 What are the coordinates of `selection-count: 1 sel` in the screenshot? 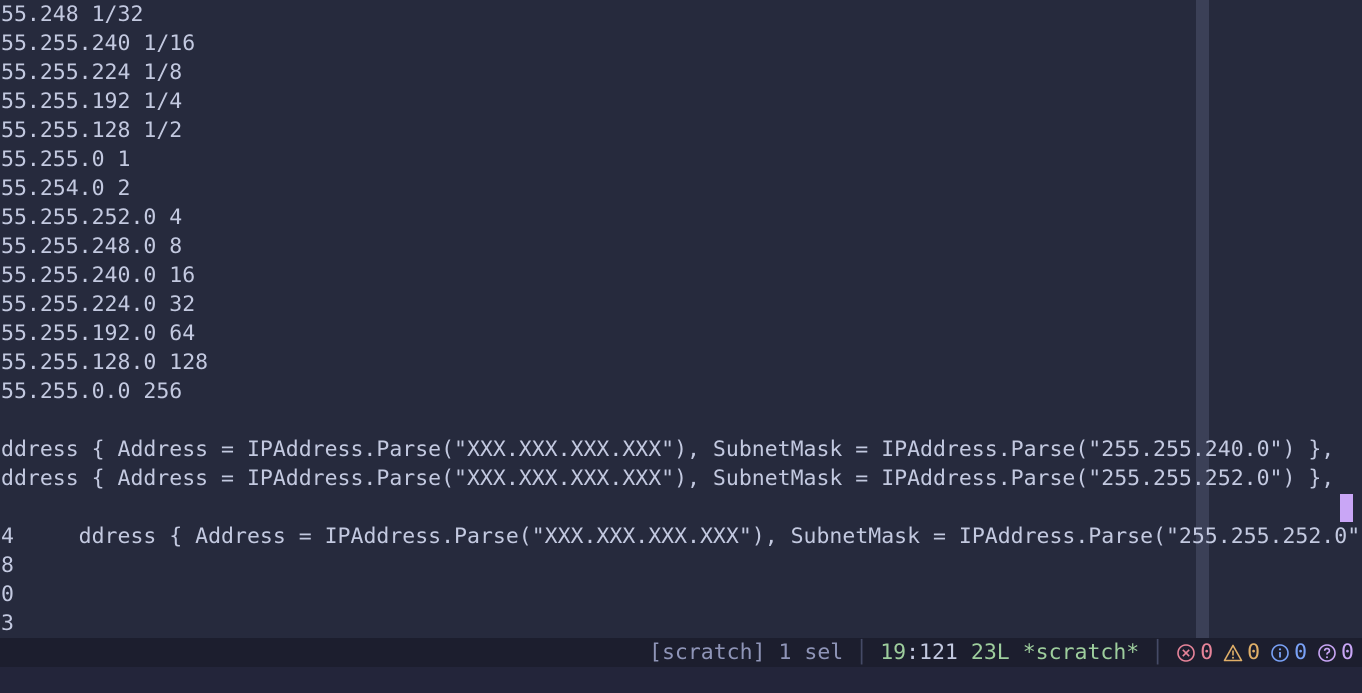 It's located at (811, 652).